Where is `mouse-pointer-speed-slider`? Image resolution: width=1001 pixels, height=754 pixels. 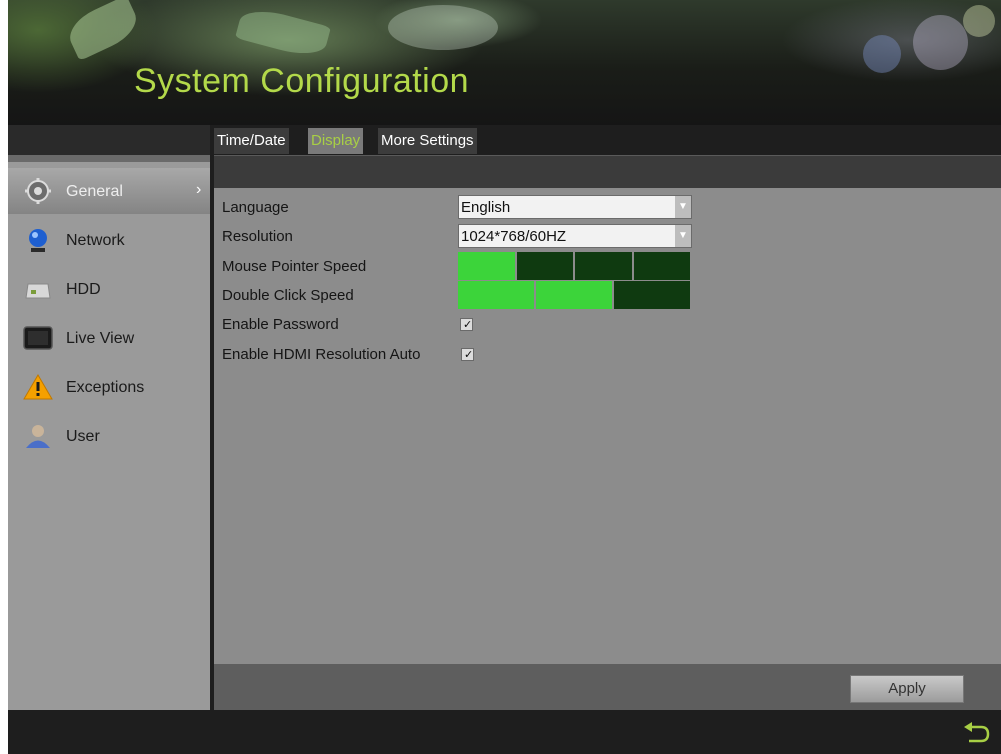
mouse-pointer-speed-slider is located at coordinates (574, 266).